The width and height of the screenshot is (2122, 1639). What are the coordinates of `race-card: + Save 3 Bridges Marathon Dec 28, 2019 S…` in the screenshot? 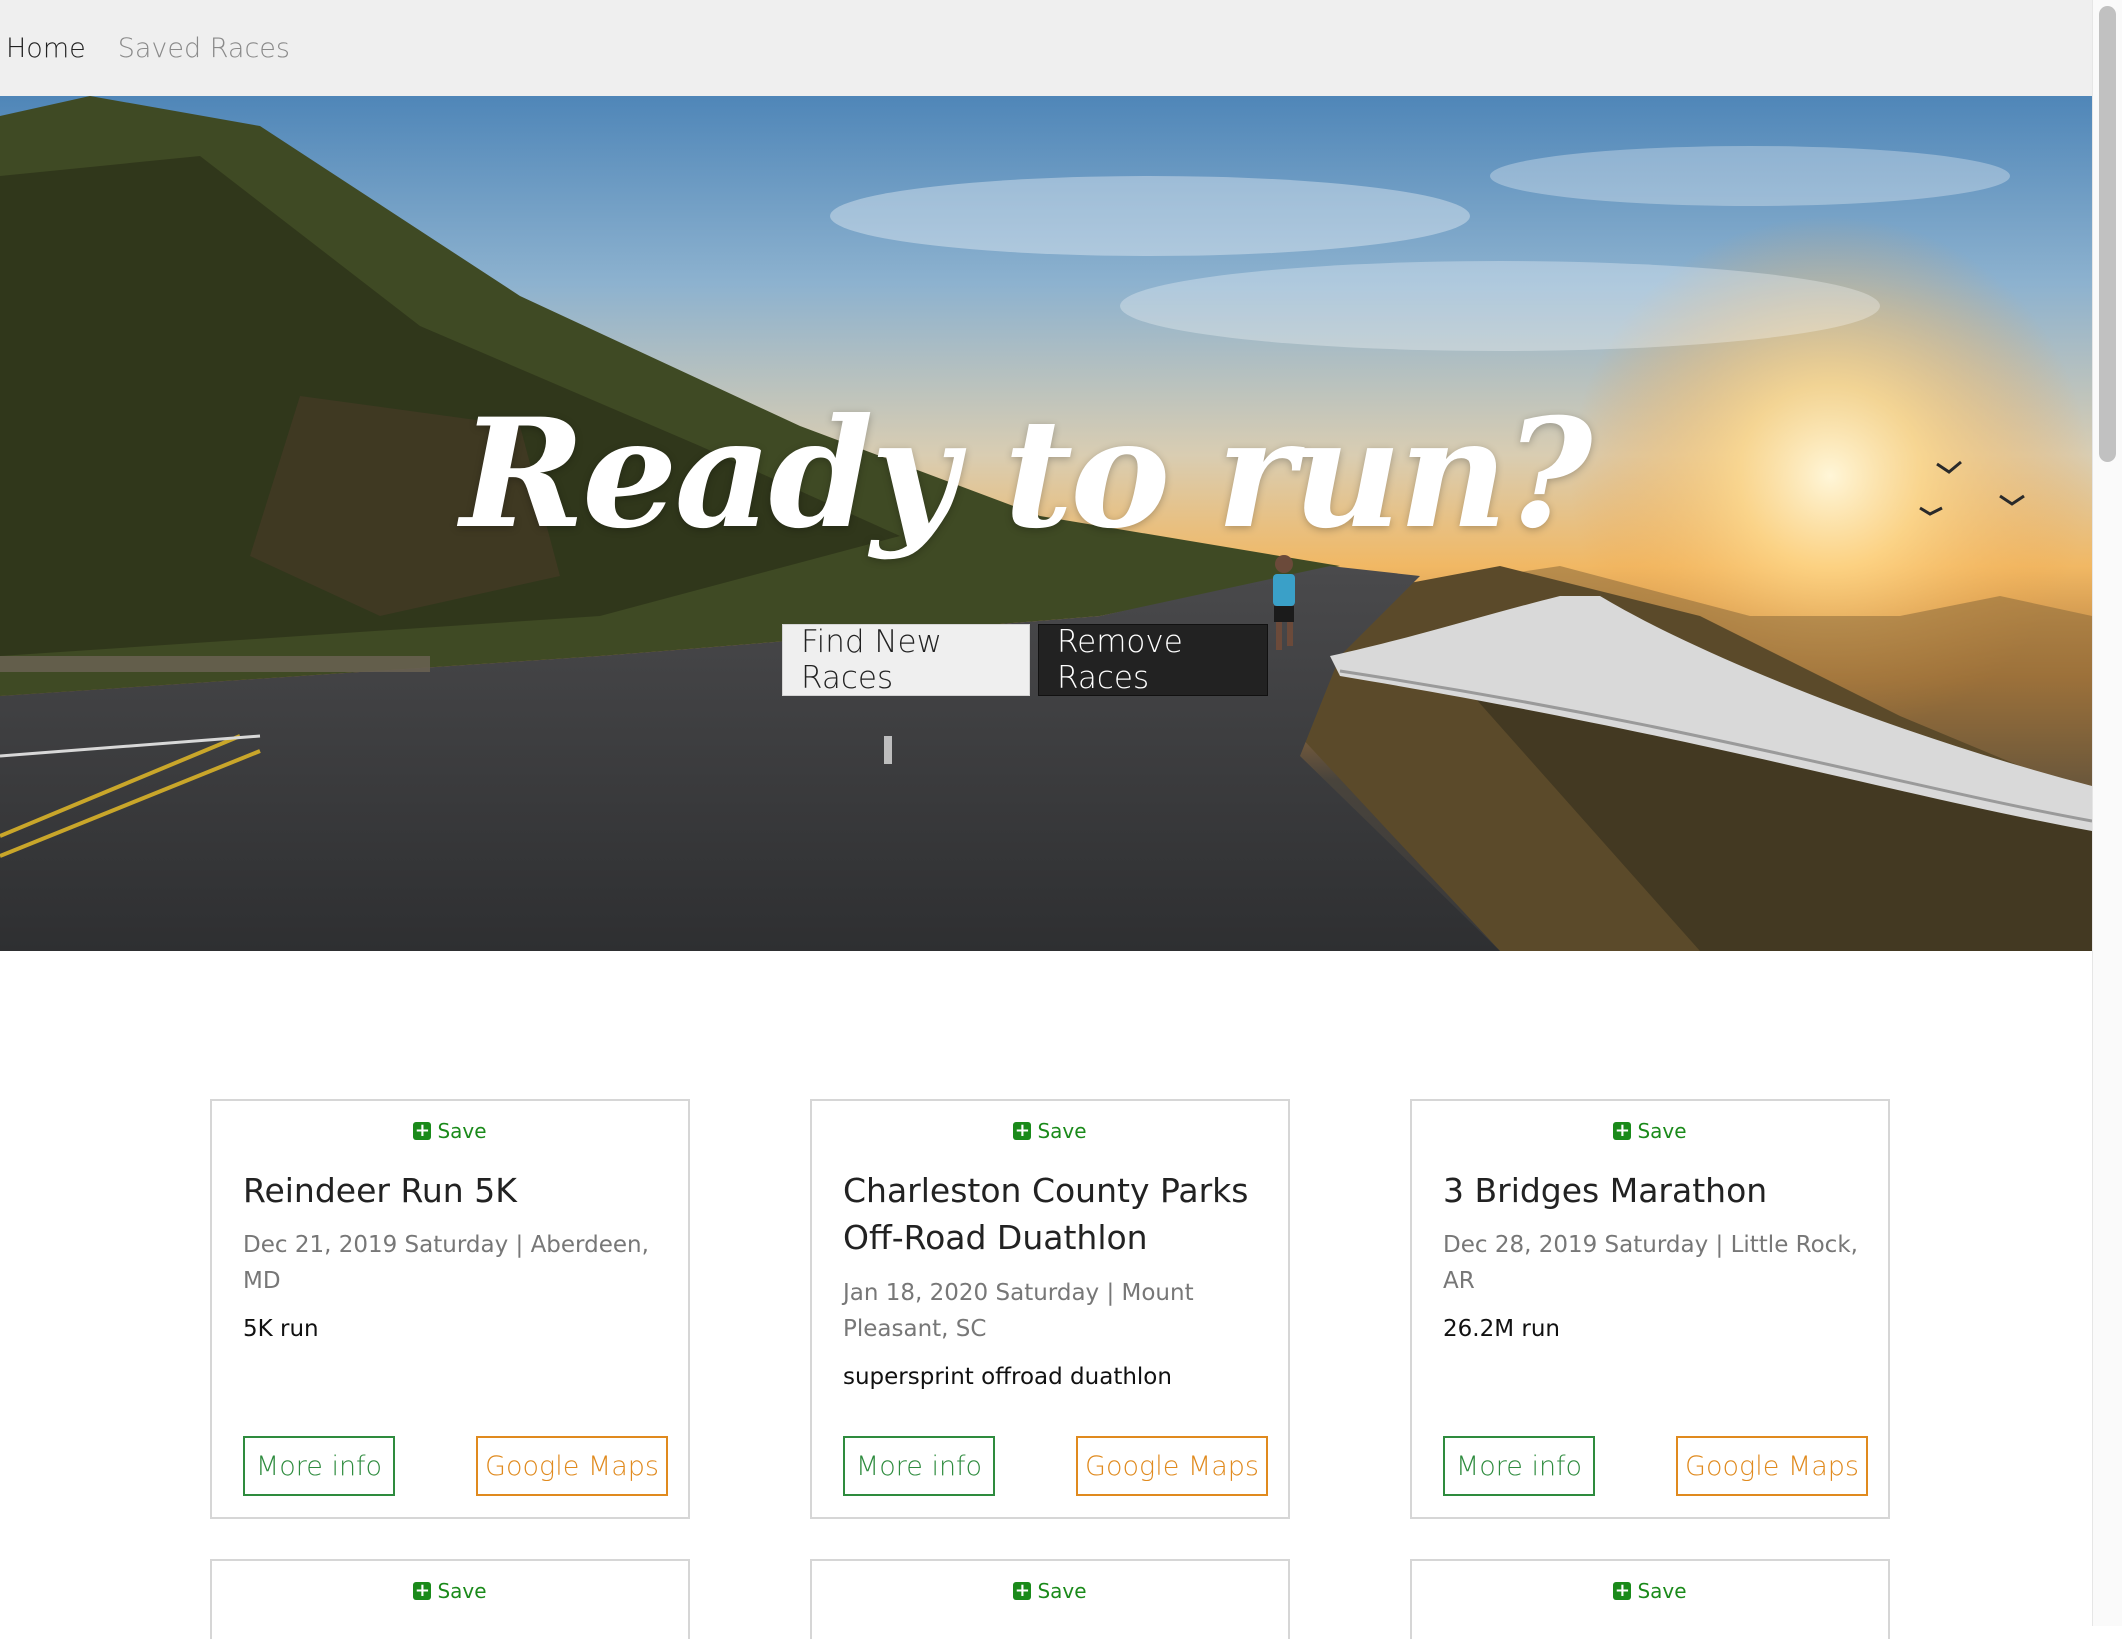 It's located at (1650, 1309).